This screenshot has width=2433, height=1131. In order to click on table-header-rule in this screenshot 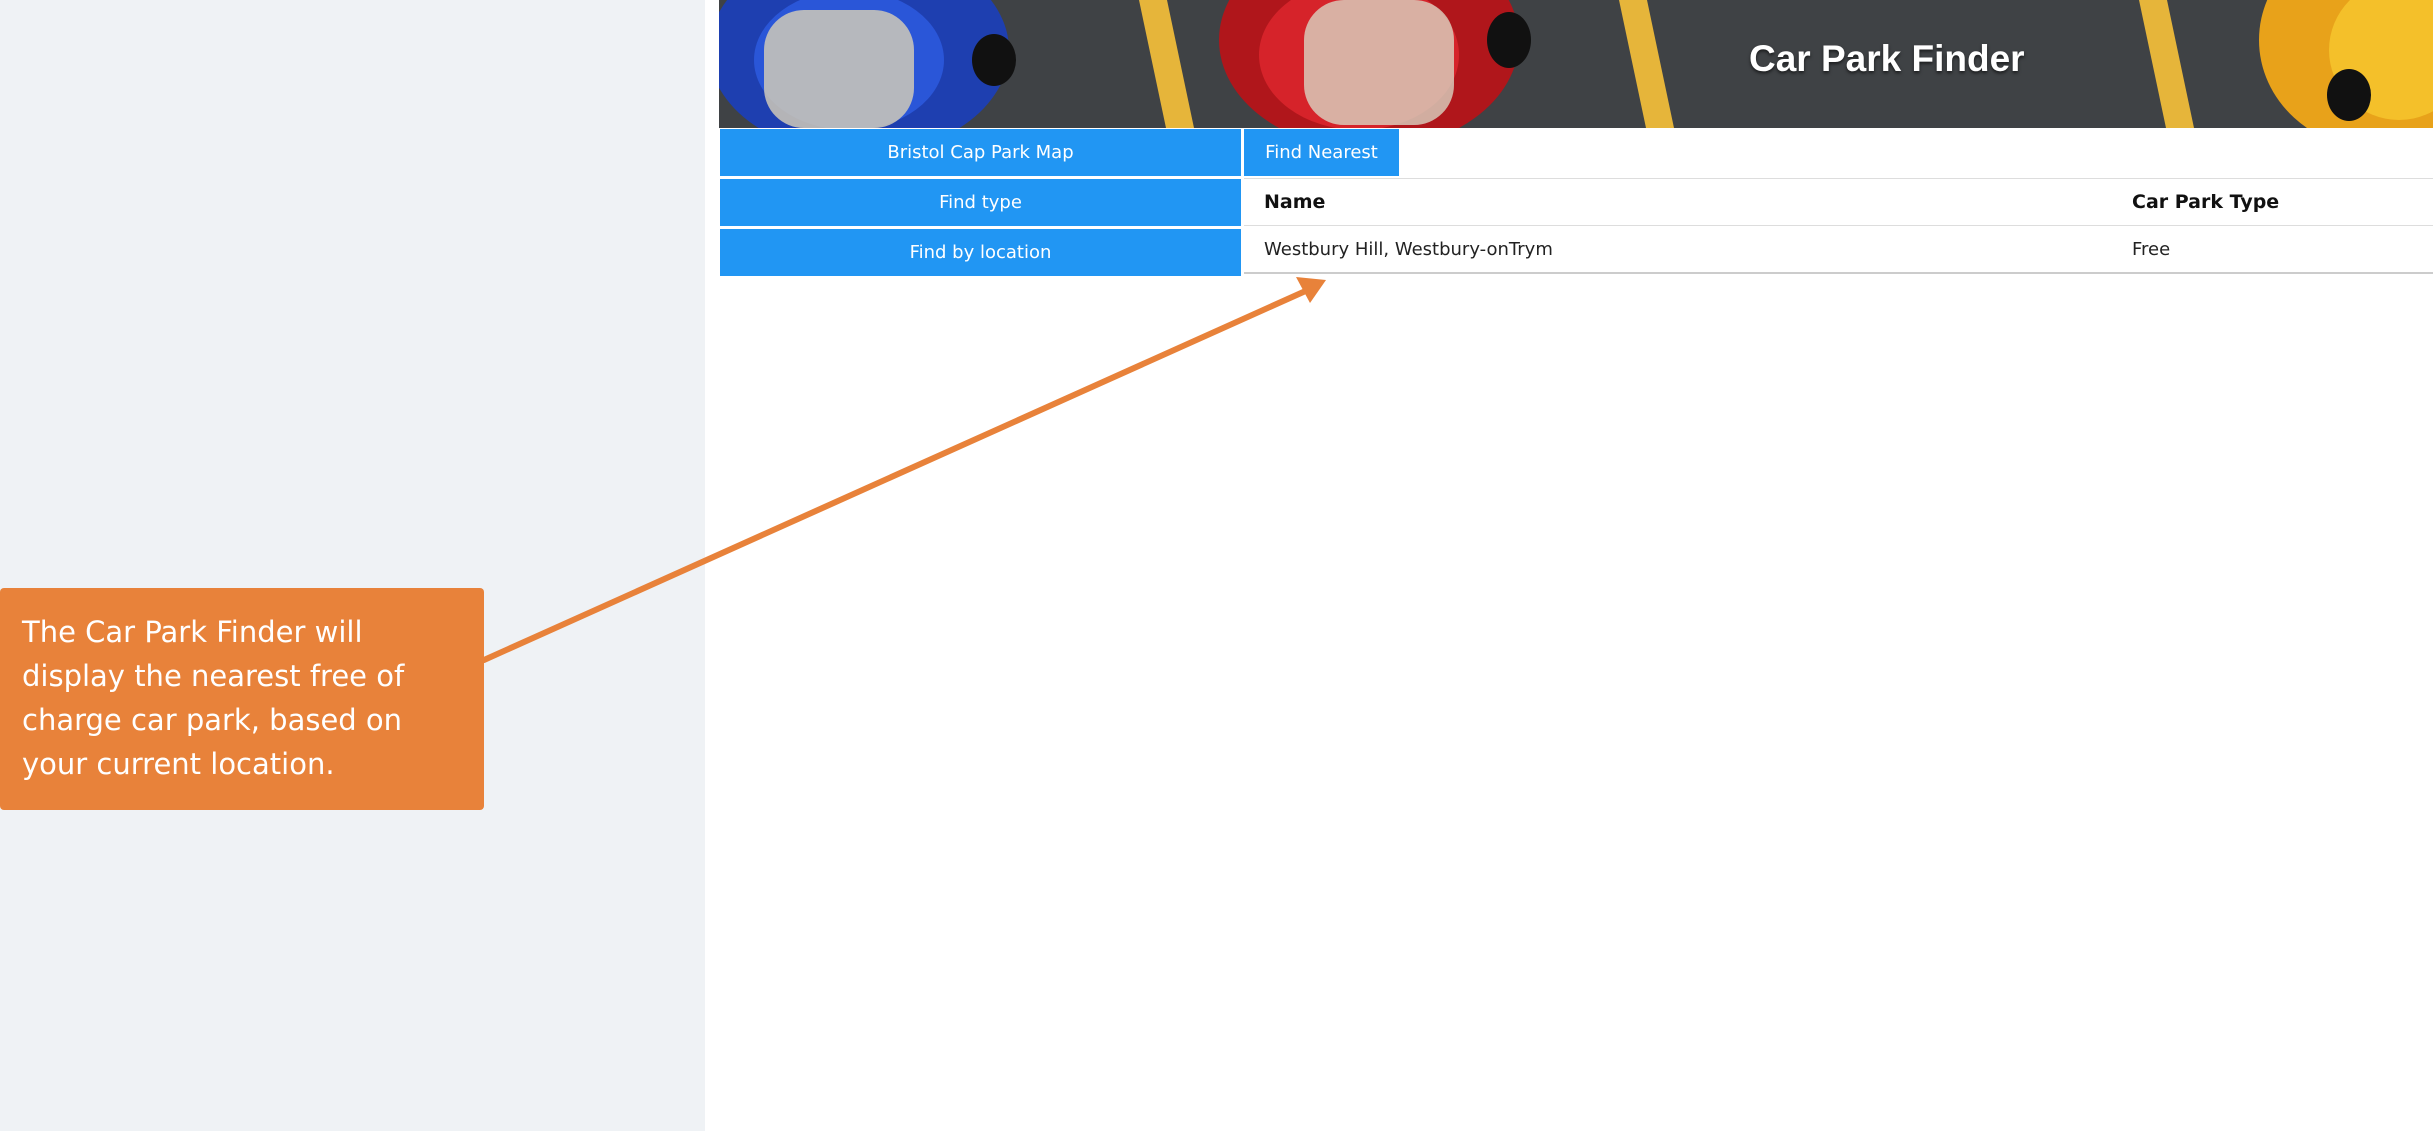, I will do `click(1838, 225)`.